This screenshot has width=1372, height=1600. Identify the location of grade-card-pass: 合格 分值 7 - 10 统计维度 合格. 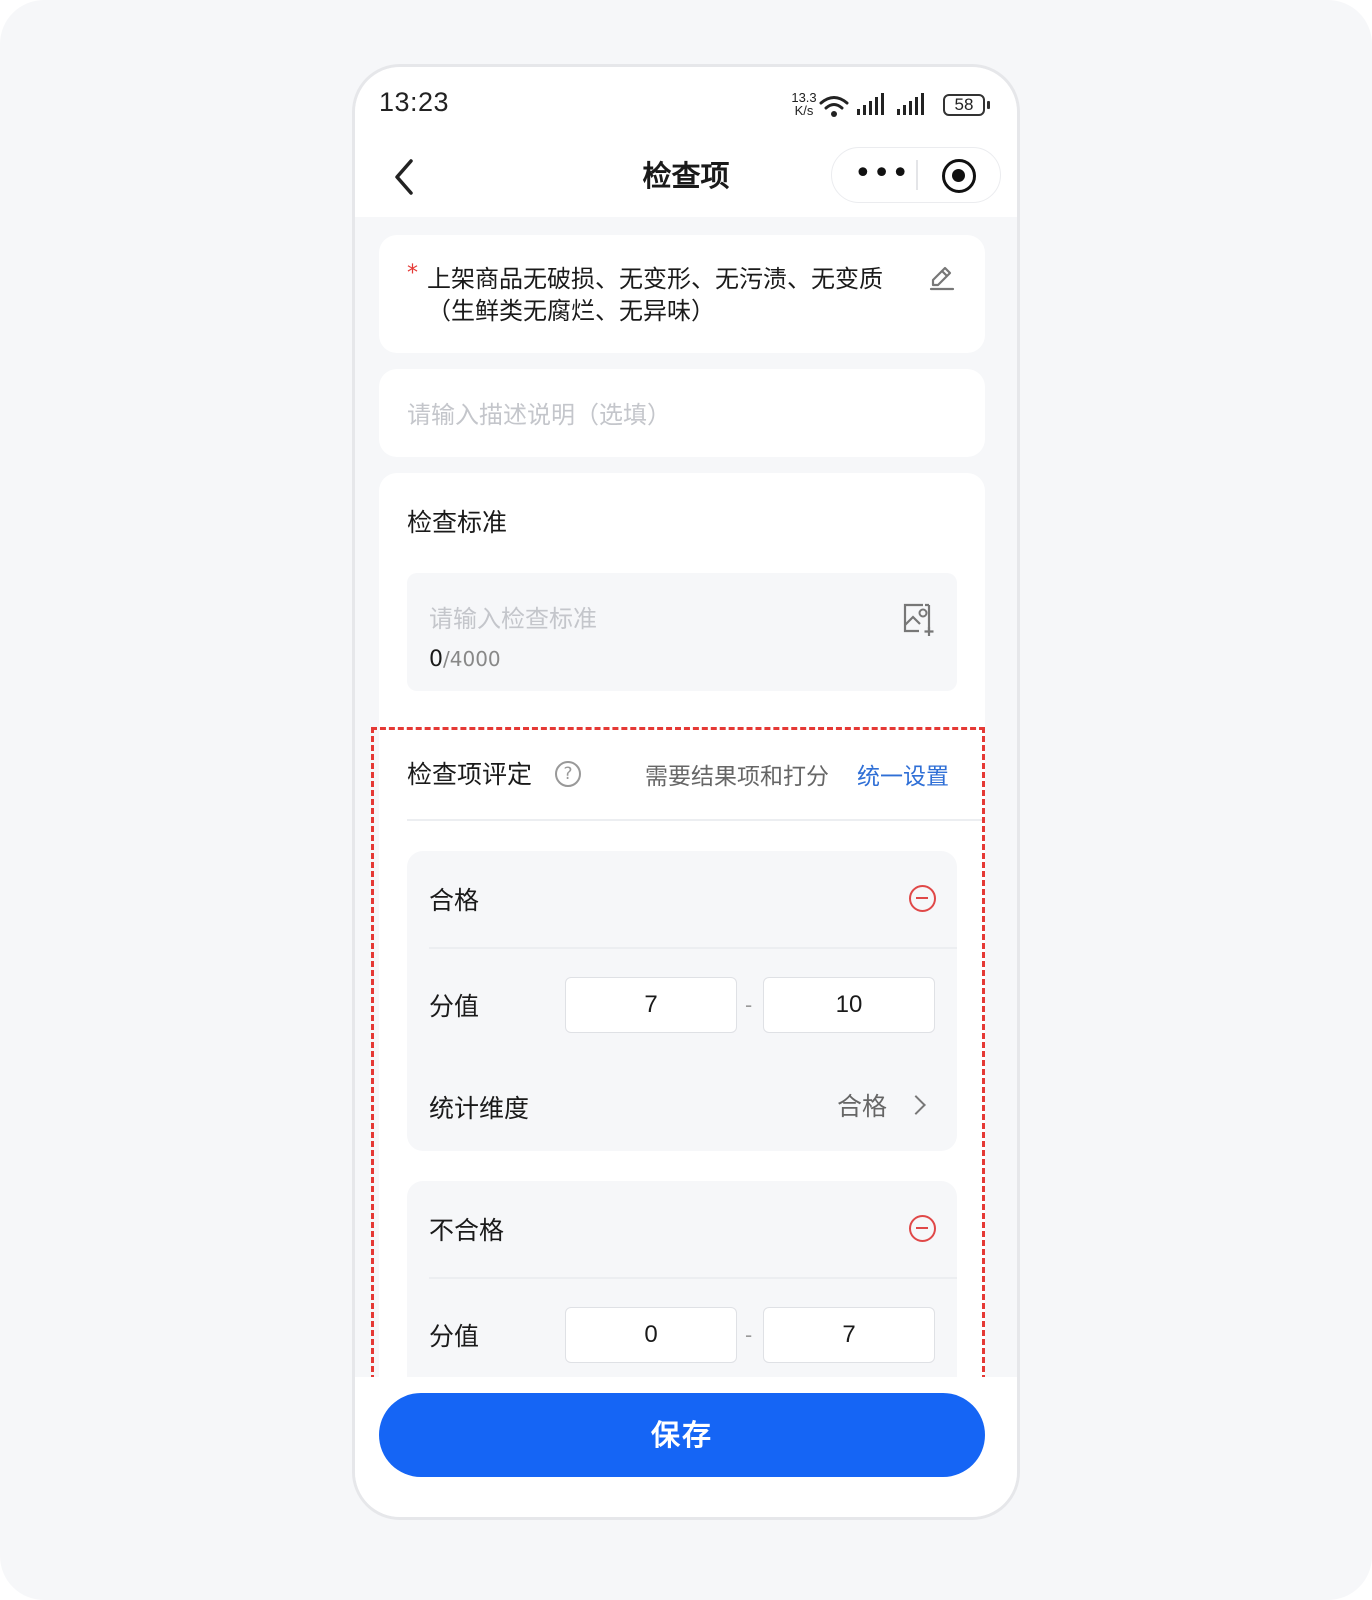
(682, 1001).